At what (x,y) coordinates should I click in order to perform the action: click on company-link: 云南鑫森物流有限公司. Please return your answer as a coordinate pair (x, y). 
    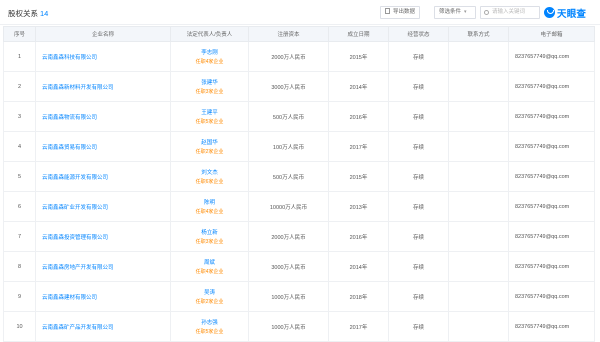
    Looking at the image, I should click on (69, 118).